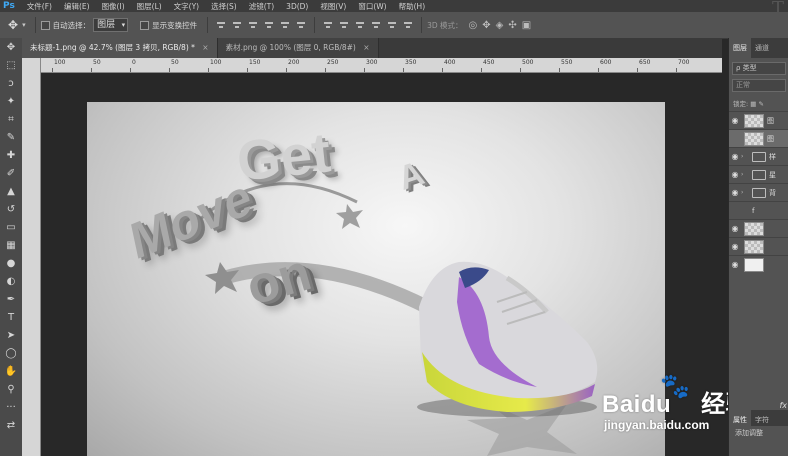 The image size is (788, 456). Describe the element at coordinates (269, 25) in the screenshot. I see `align-left-icon` at that location.